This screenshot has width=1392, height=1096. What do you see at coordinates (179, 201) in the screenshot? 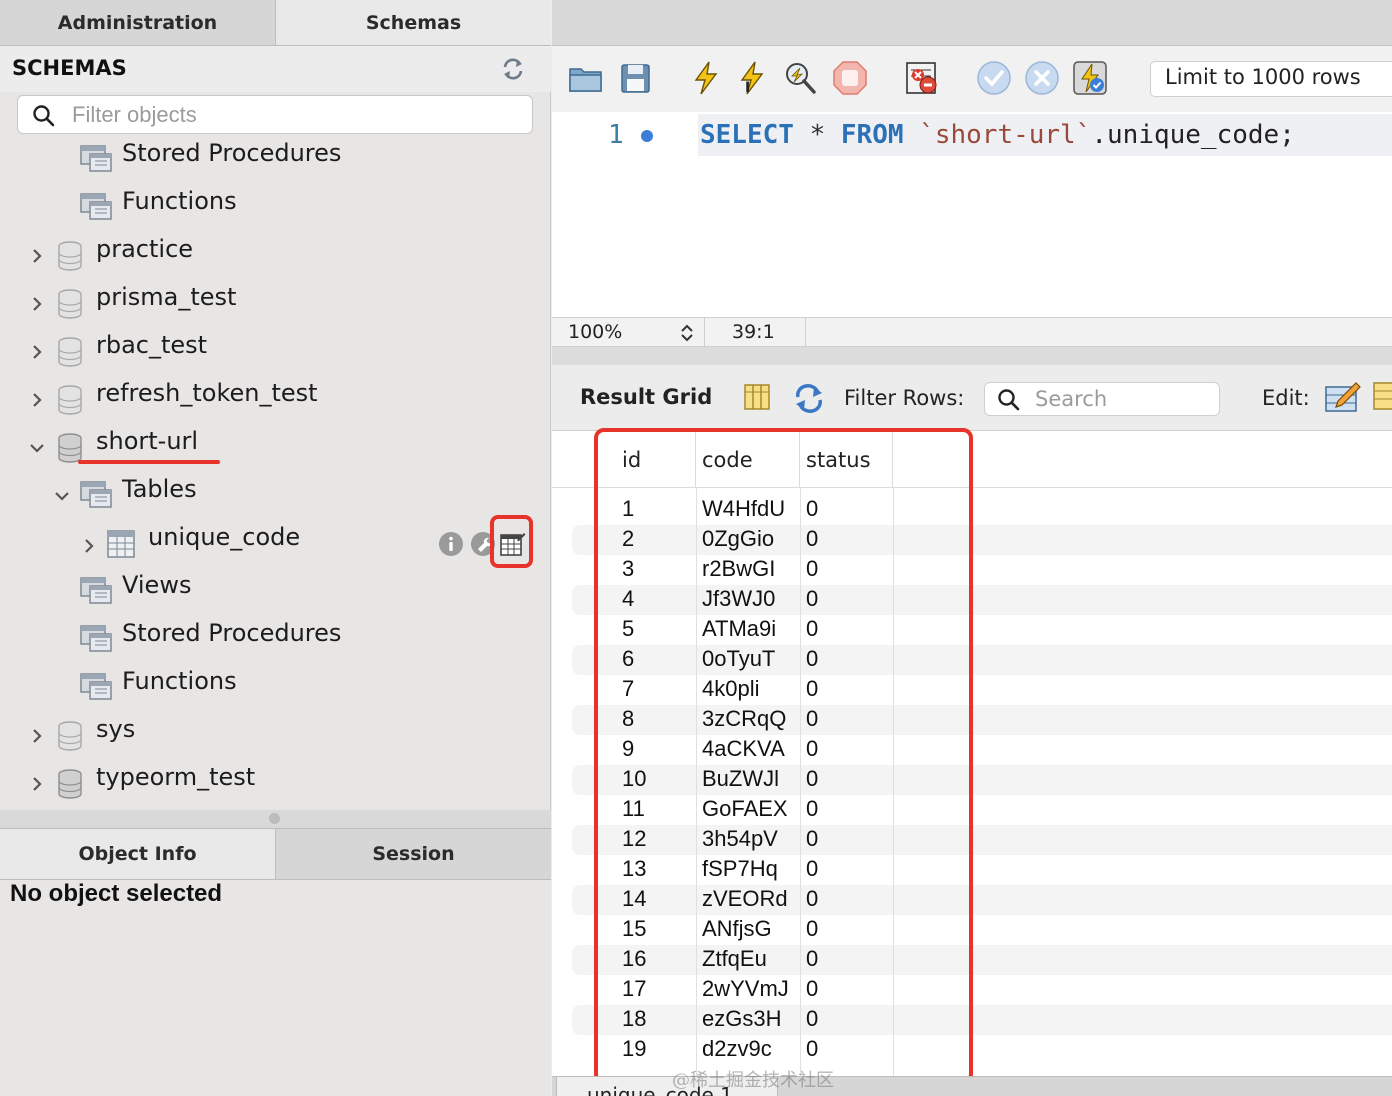
I see `tree-item-label: Functions` at bounding box center [179, 201].